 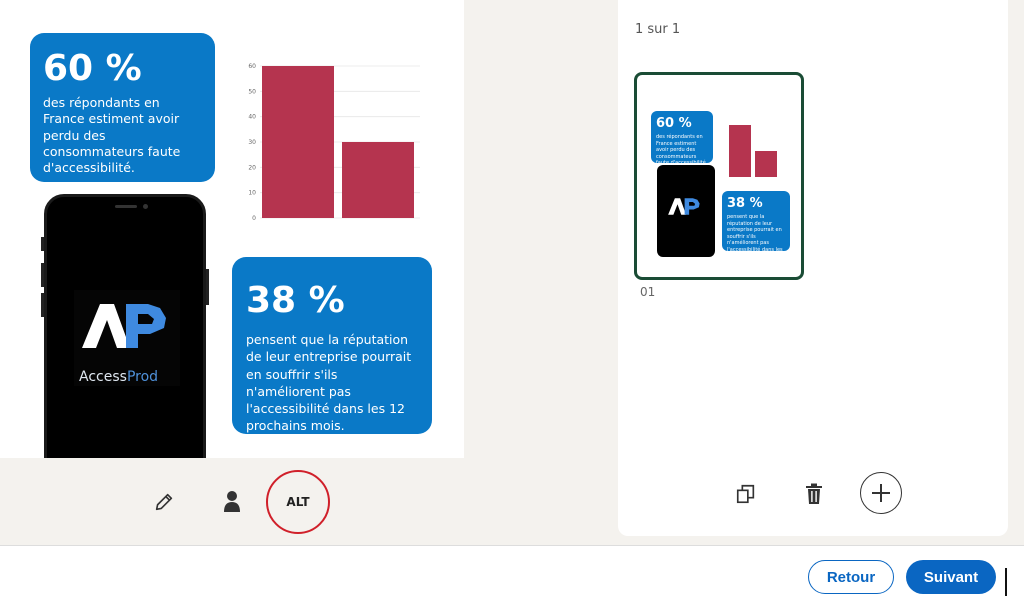 I want to click on chart-y-tick-label: 0, so click(x=254, y=218).